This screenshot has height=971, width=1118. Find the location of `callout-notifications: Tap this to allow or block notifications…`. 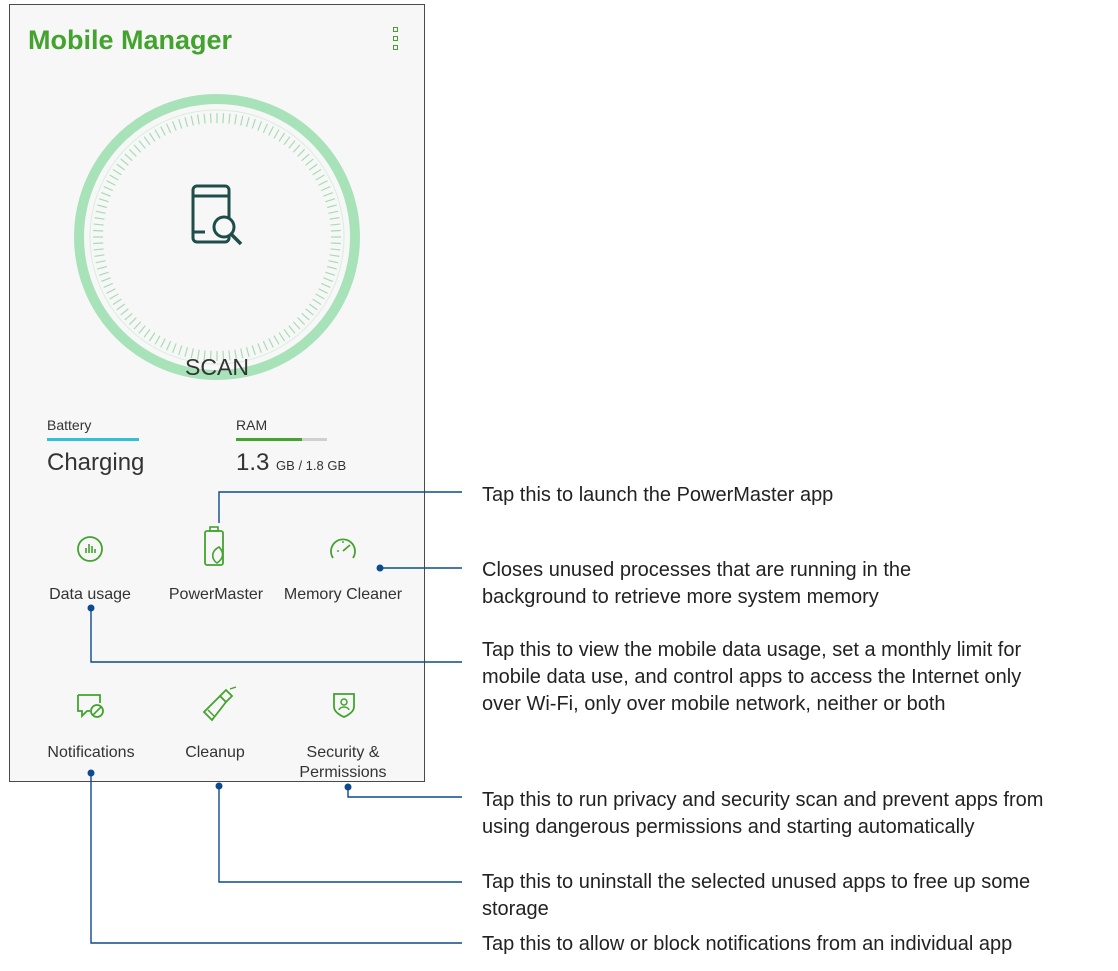

callout-notifications: Tap this to allow or block notifications… is located at coordinates (747, 944).